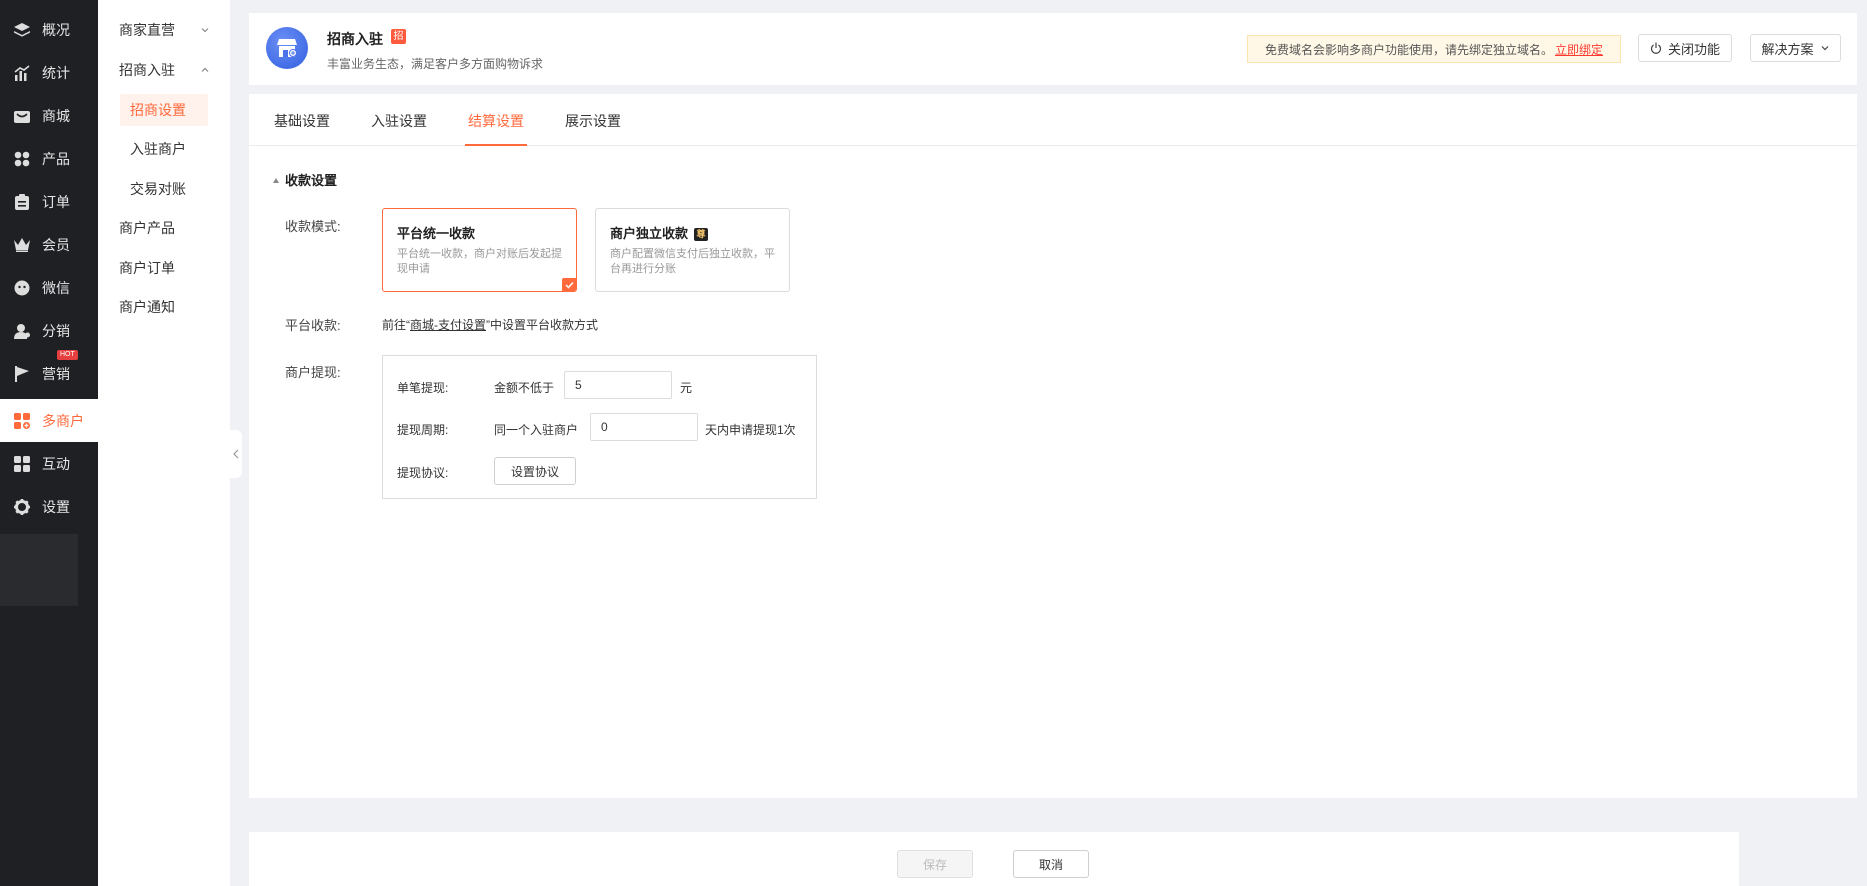 The image size is (1867, 886). Describe the element at coordinates (147, 228) in the screenshot. I see `subnav-label: 商户产品` at that location.